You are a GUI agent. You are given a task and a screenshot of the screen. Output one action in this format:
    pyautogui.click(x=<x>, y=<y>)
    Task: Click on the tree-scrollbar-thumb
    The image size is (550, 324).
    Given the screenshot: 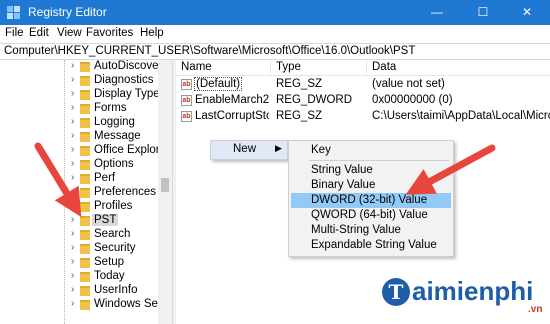 What is the action you would take?
    pyautogui.click(x=165, y=185)
    